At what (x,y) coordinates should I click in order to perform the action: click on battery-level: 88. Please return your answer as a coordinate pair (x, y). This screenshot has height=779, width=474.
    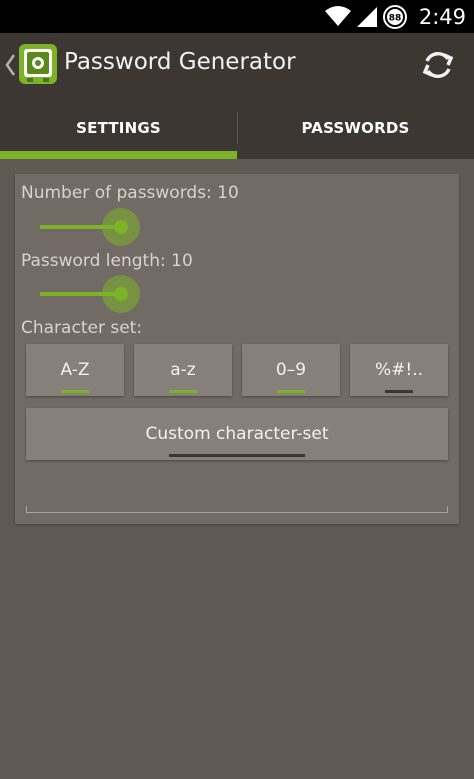
    Looking at the image, I should click on (395, 18).